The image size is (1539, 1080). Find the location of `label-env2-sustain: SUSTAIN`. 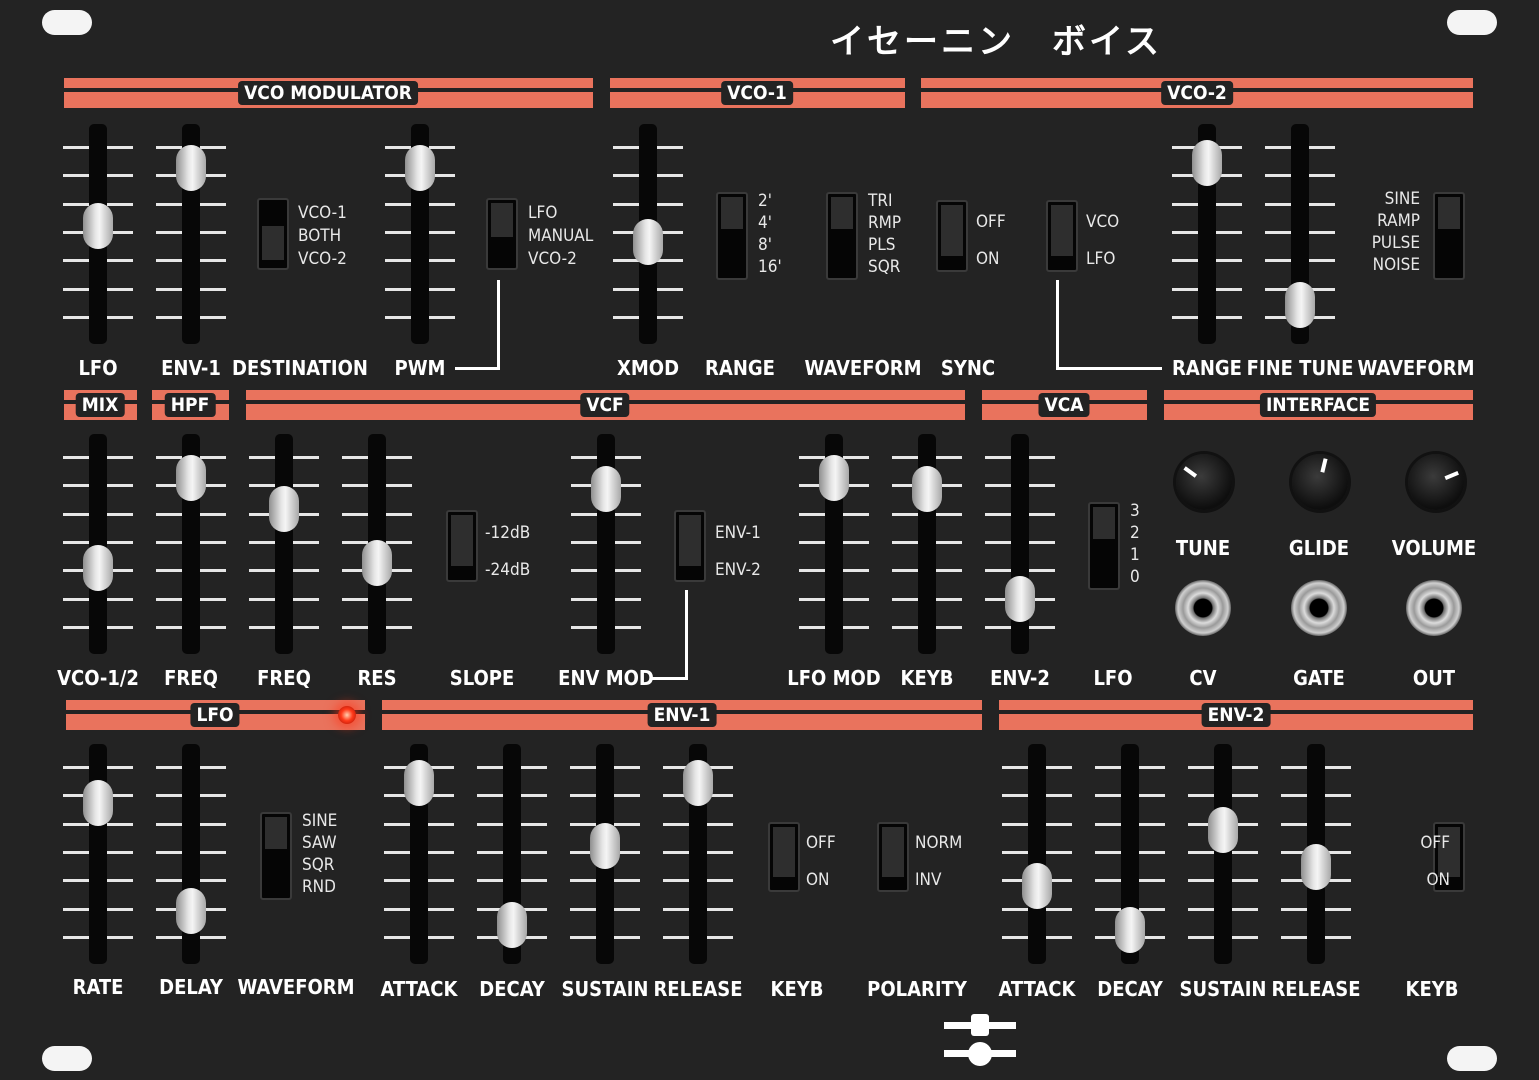

label-env2-sustain: SUSTAIN is located at coordinates (1223, 989).